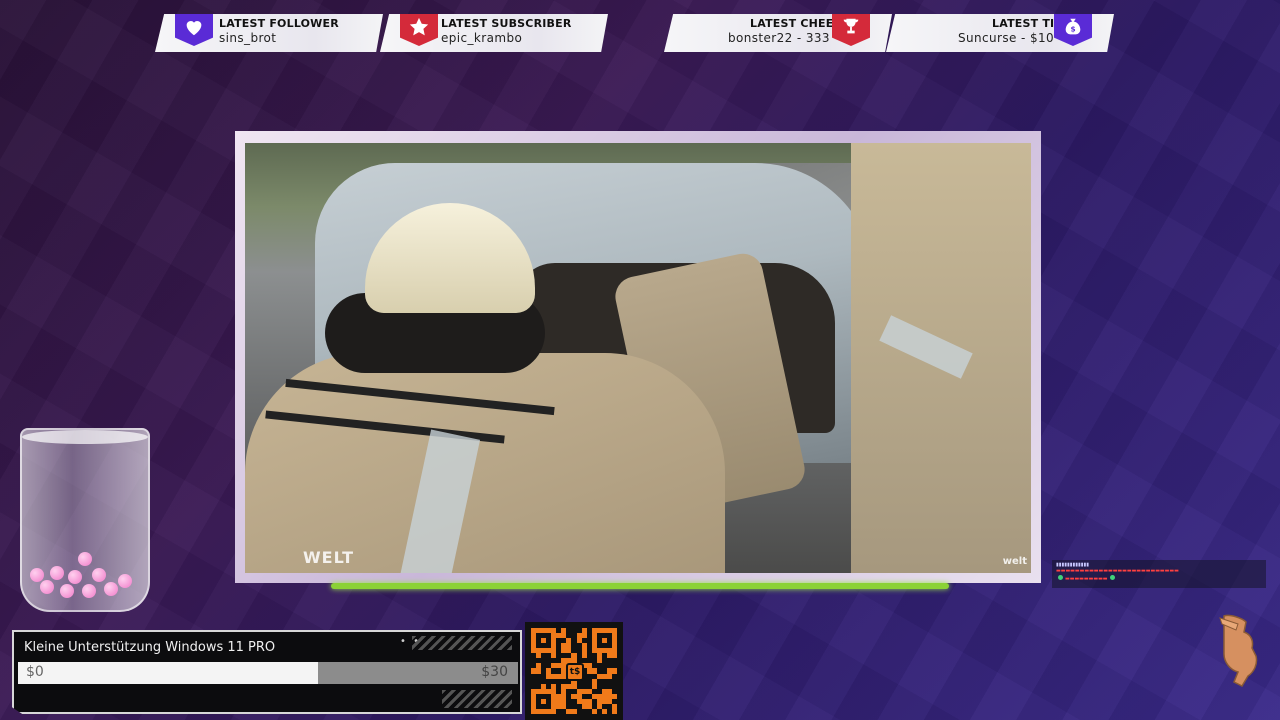 The width and height of the screenshot is (1280, 720). Describe the element at coordinates (485, 463) in the screenshot. I see `video-firefighter-left` at that location.